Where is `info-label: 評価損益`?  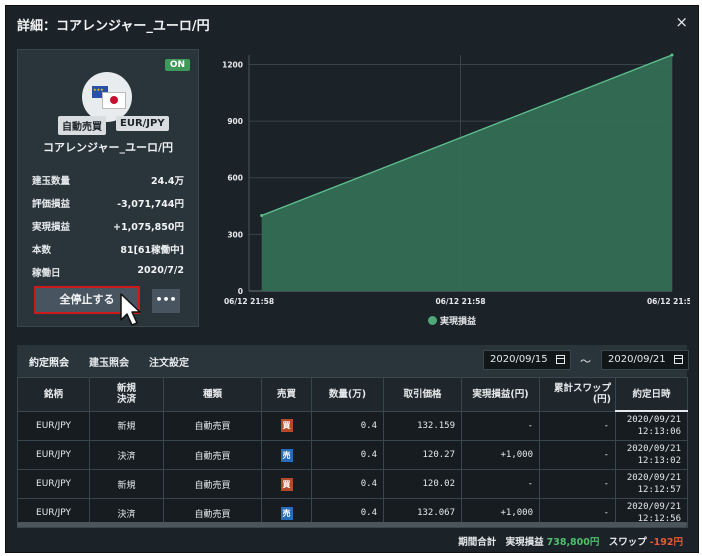
info-label: 評価損益 is located at coordinates (51, 204).